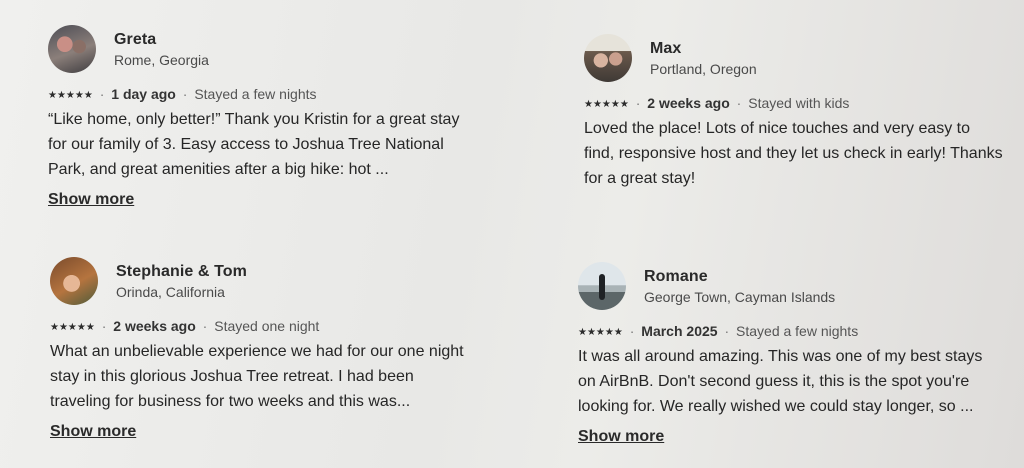 The height and width of the screenshot is (468, 1024). I want to click on stay-type: Stayed with kids, so click(799, 103).